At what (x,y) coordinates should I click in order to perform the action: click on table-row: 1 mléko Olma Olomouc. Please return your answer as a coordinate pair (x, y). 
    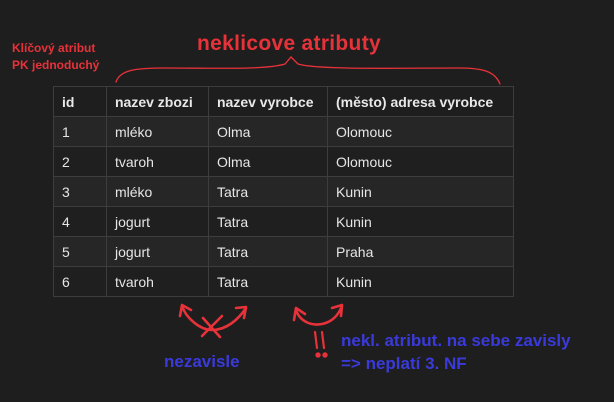
    Looking at the image, I should click on (283, 131).